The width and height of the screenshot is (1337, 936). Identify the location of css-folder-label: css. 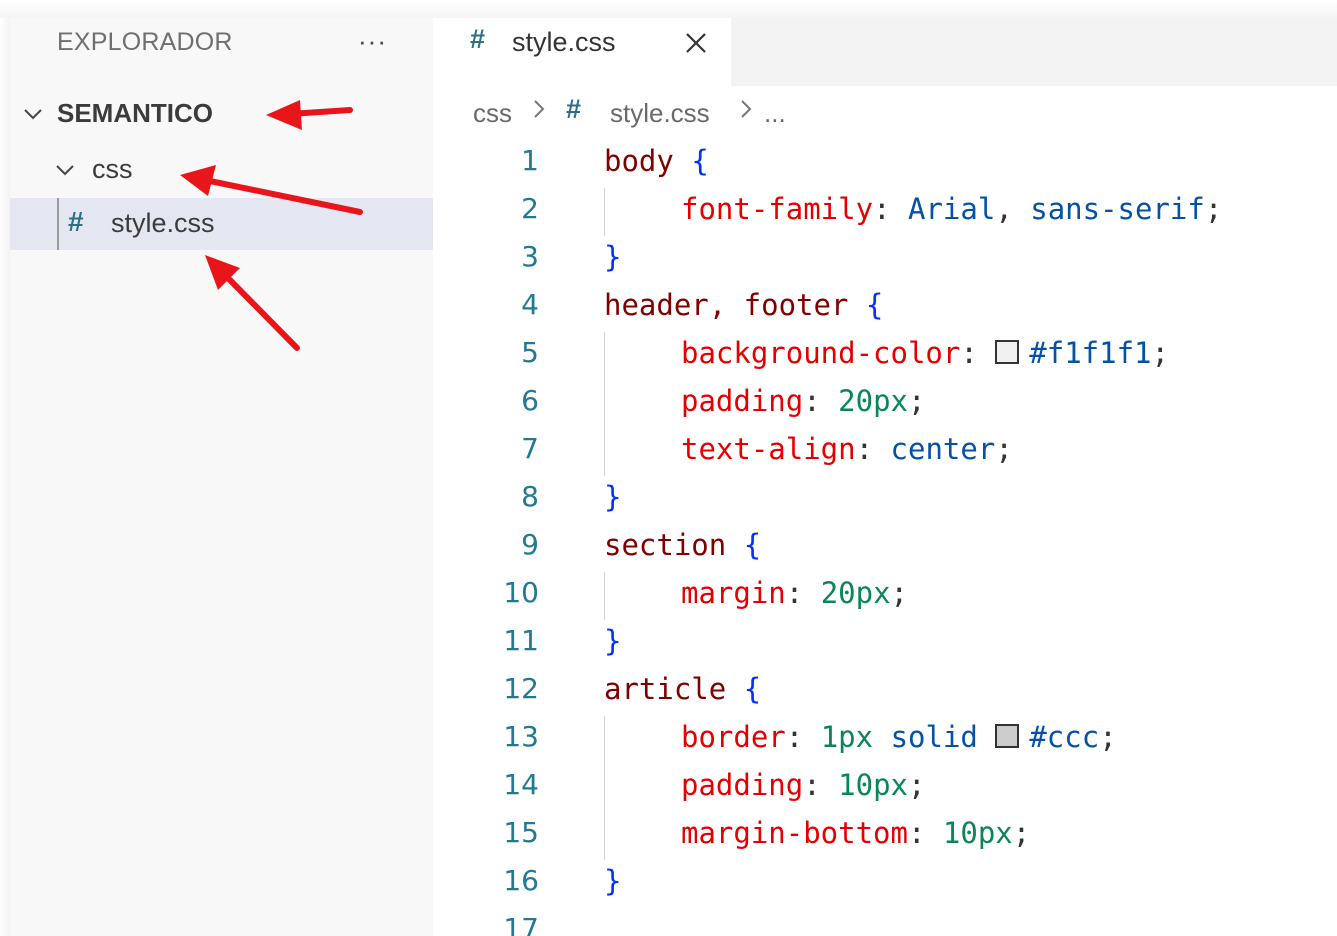
(112, 169).